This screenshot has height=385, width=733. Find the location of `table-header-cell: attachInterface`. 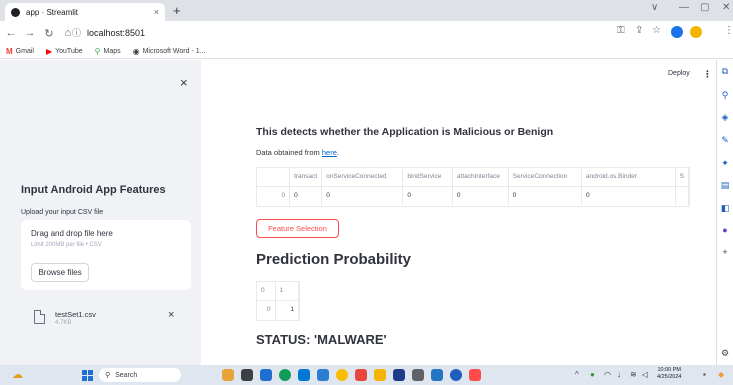

table-header-cell: attachInterface is located at coordinates (480, 177).